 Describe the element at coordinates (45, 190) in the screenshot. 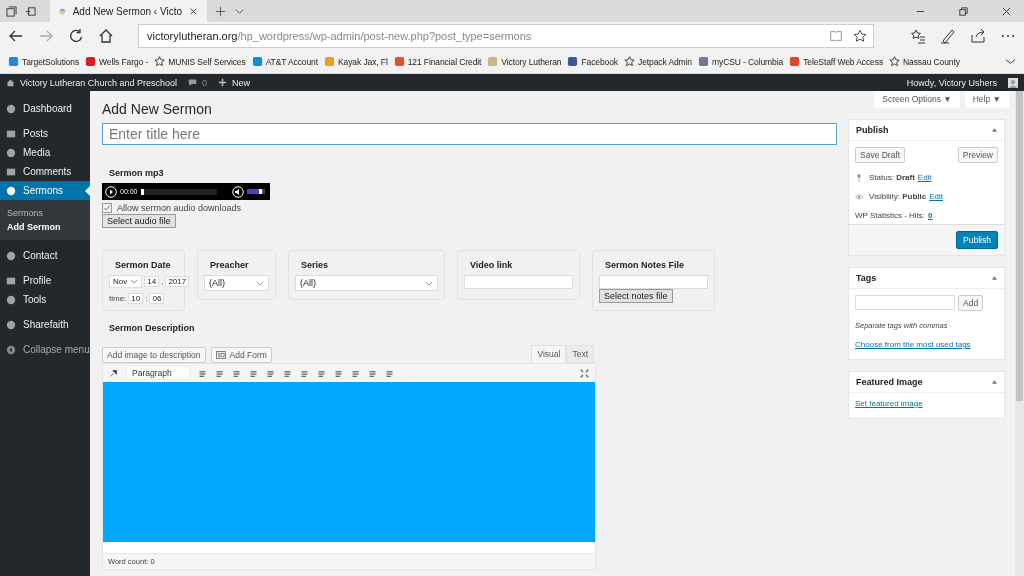

I see `sidebar-item: Sermons` at that location.